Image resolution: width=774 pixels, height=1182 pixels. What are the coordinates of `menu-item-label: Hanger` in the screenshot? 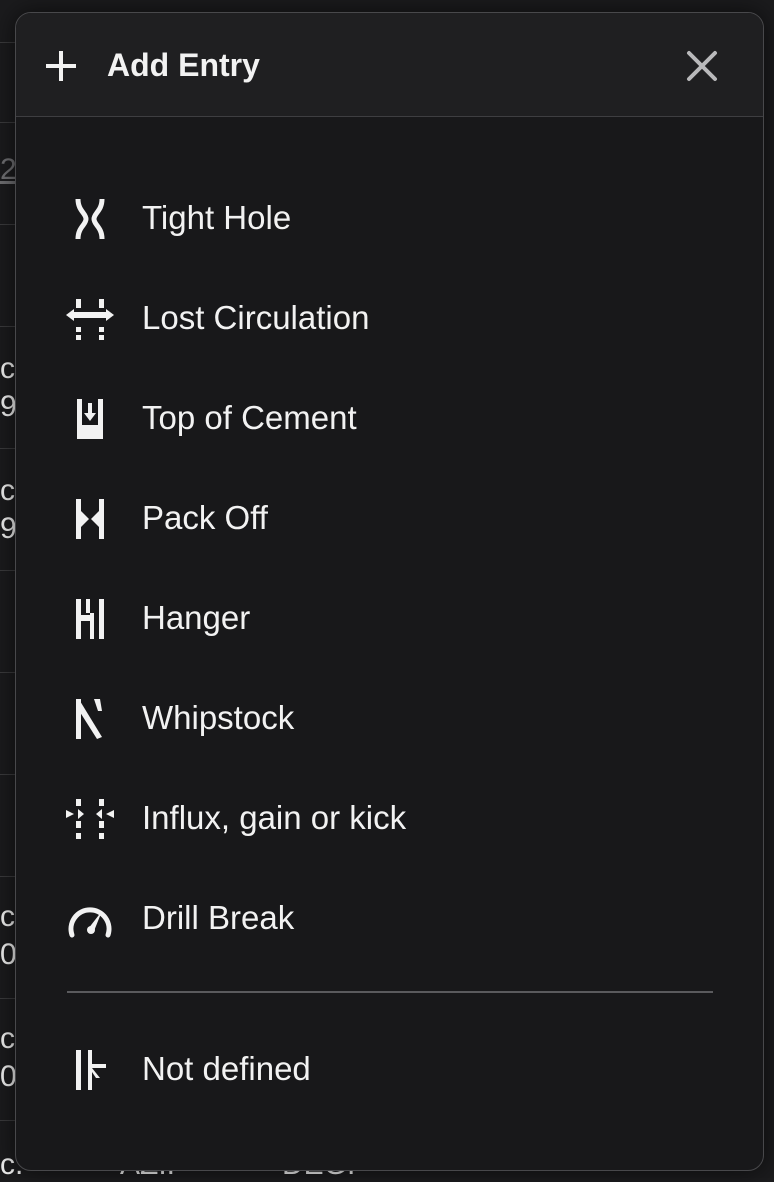 It's located at (196, 617).